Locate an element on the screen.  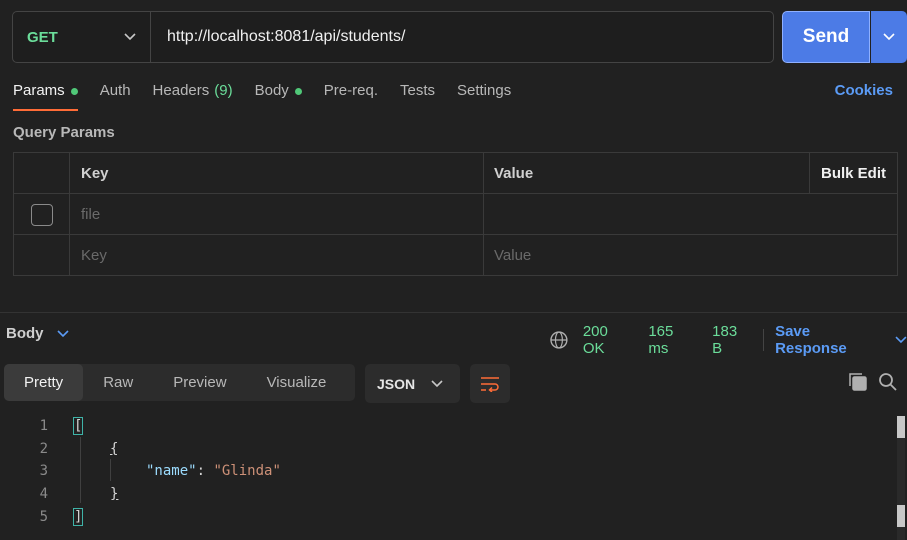
tab-tests: Tests is located at coordinates (417, 97).